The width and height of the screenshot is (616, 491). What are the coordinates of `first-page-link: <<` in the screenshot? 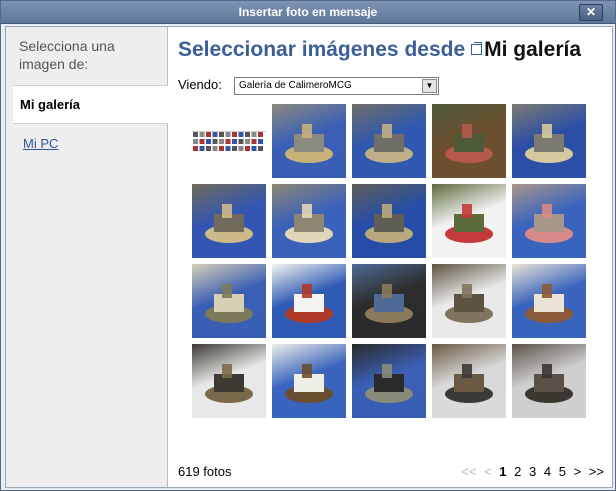 It's located at (468, 471).